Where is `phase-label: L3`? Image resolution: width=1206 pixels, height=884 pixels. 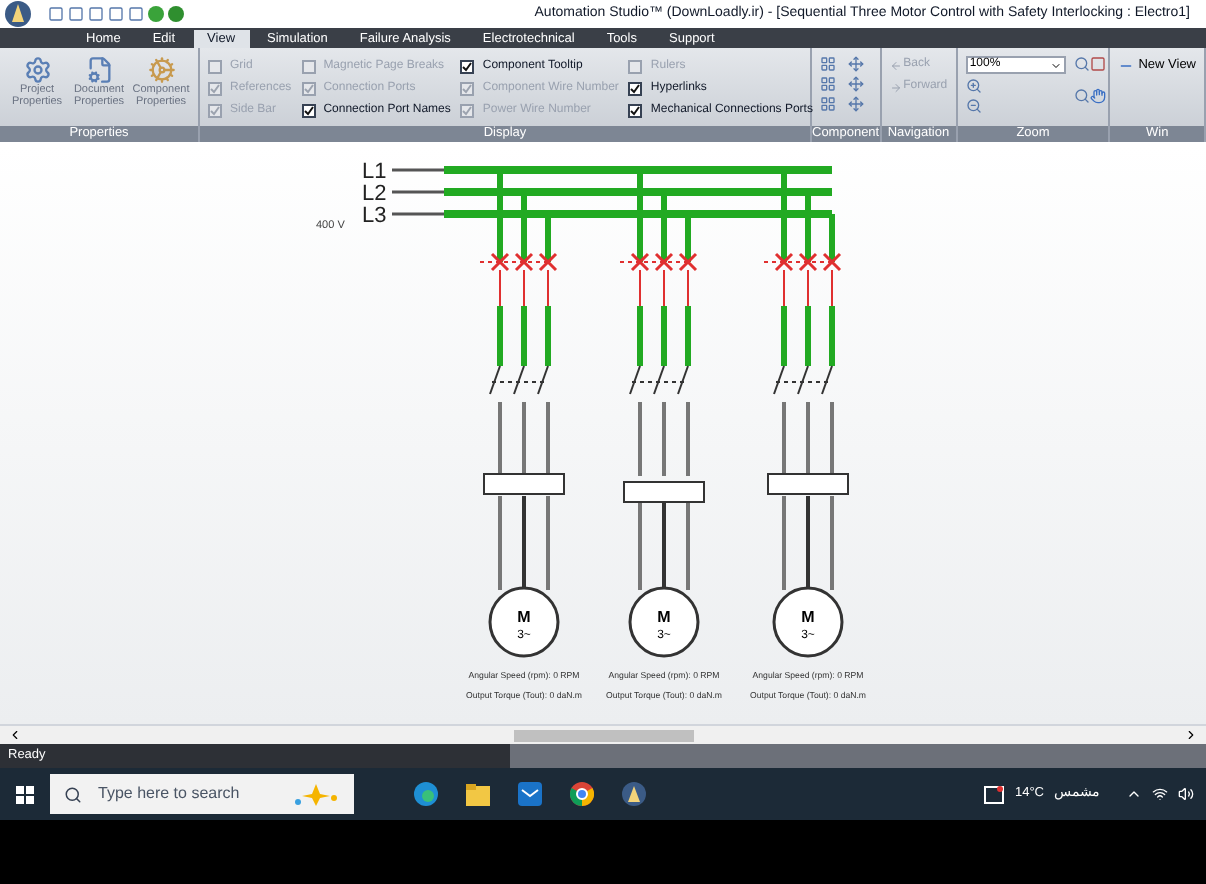
phase-label: L3 is located at coordinates (374, 216).